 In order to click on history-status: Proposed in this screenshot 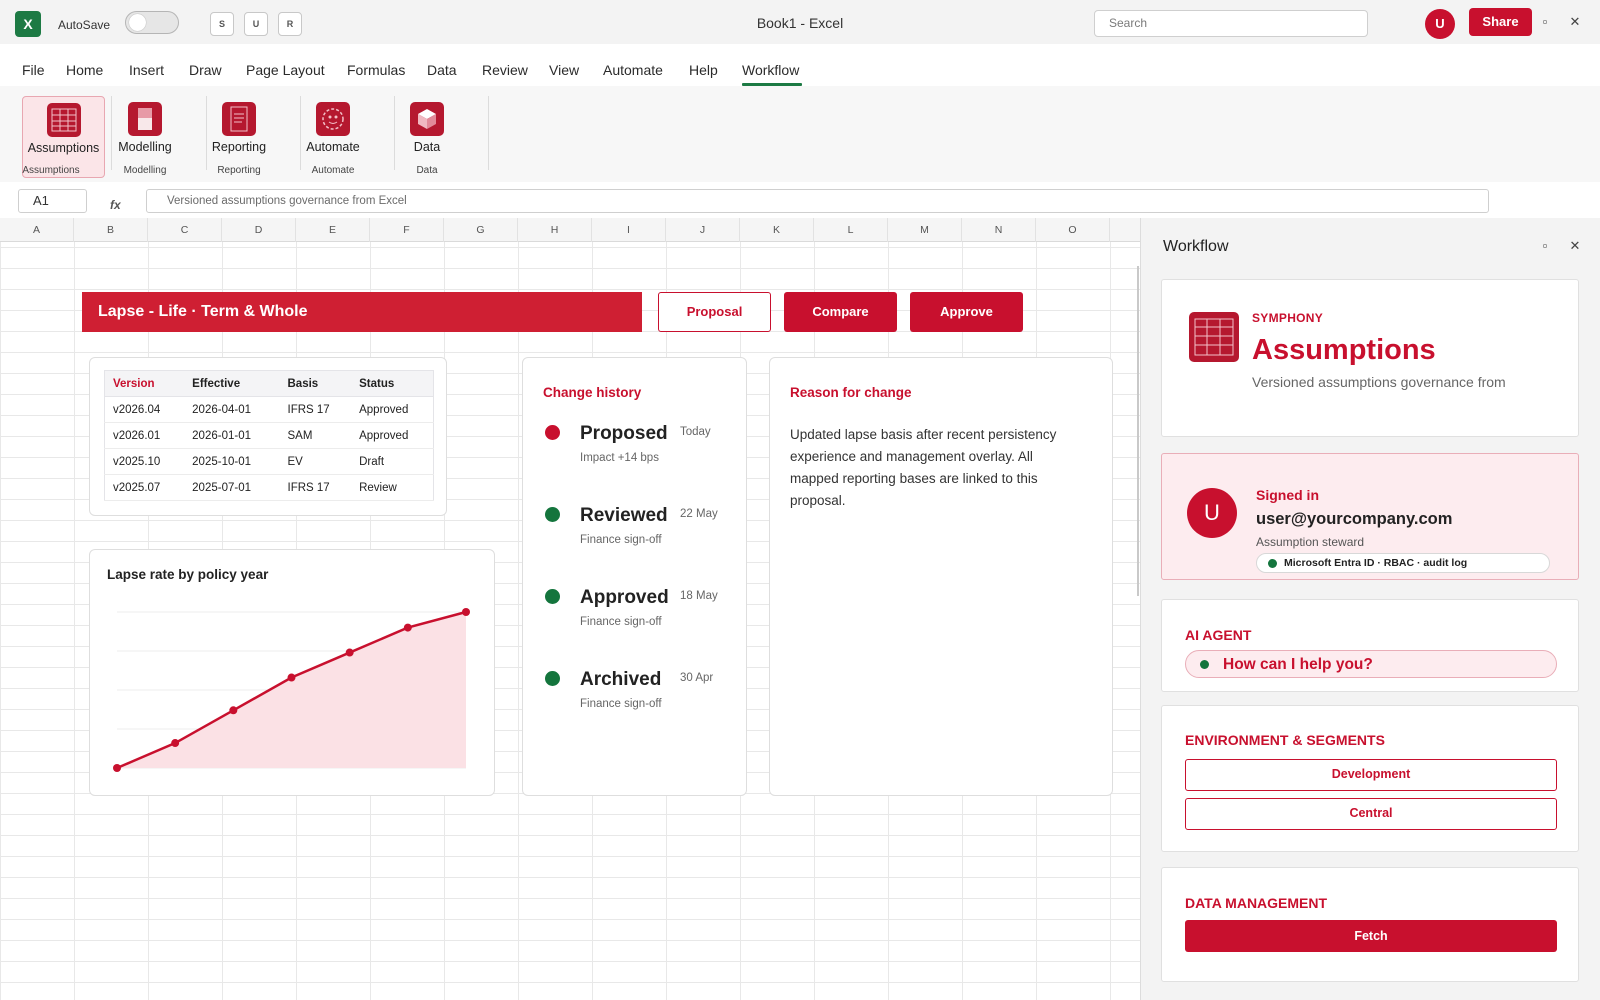, I will do `click(624, 433)`.